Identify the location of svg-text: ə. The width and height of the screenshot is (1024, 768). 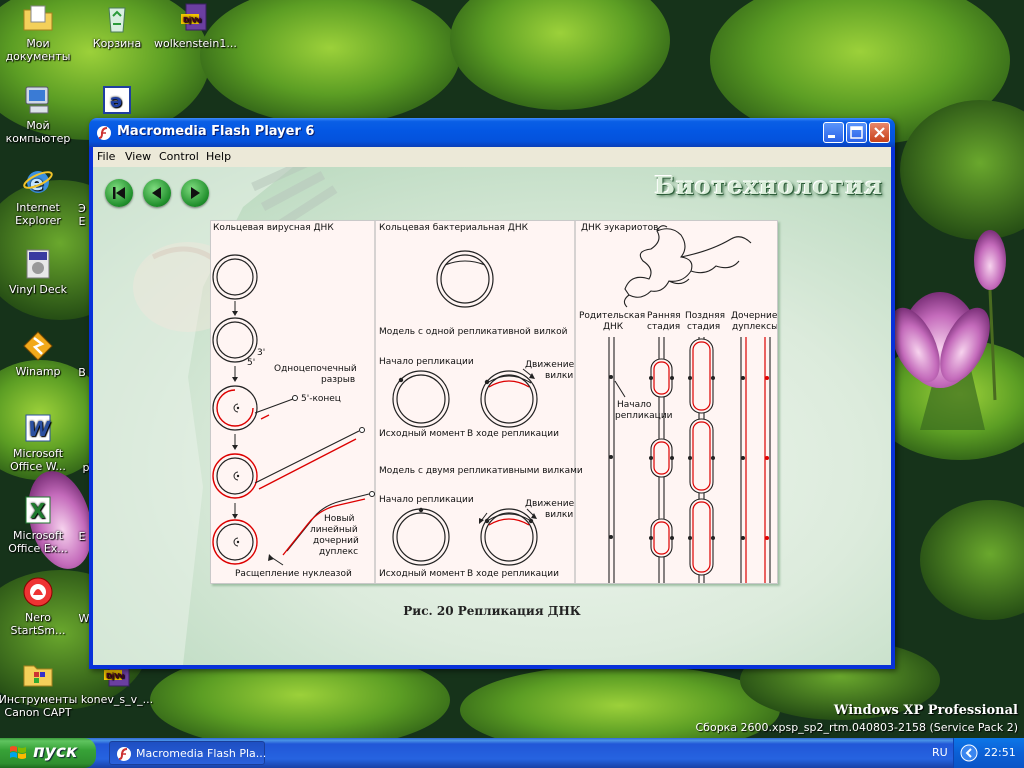
(116, 101).